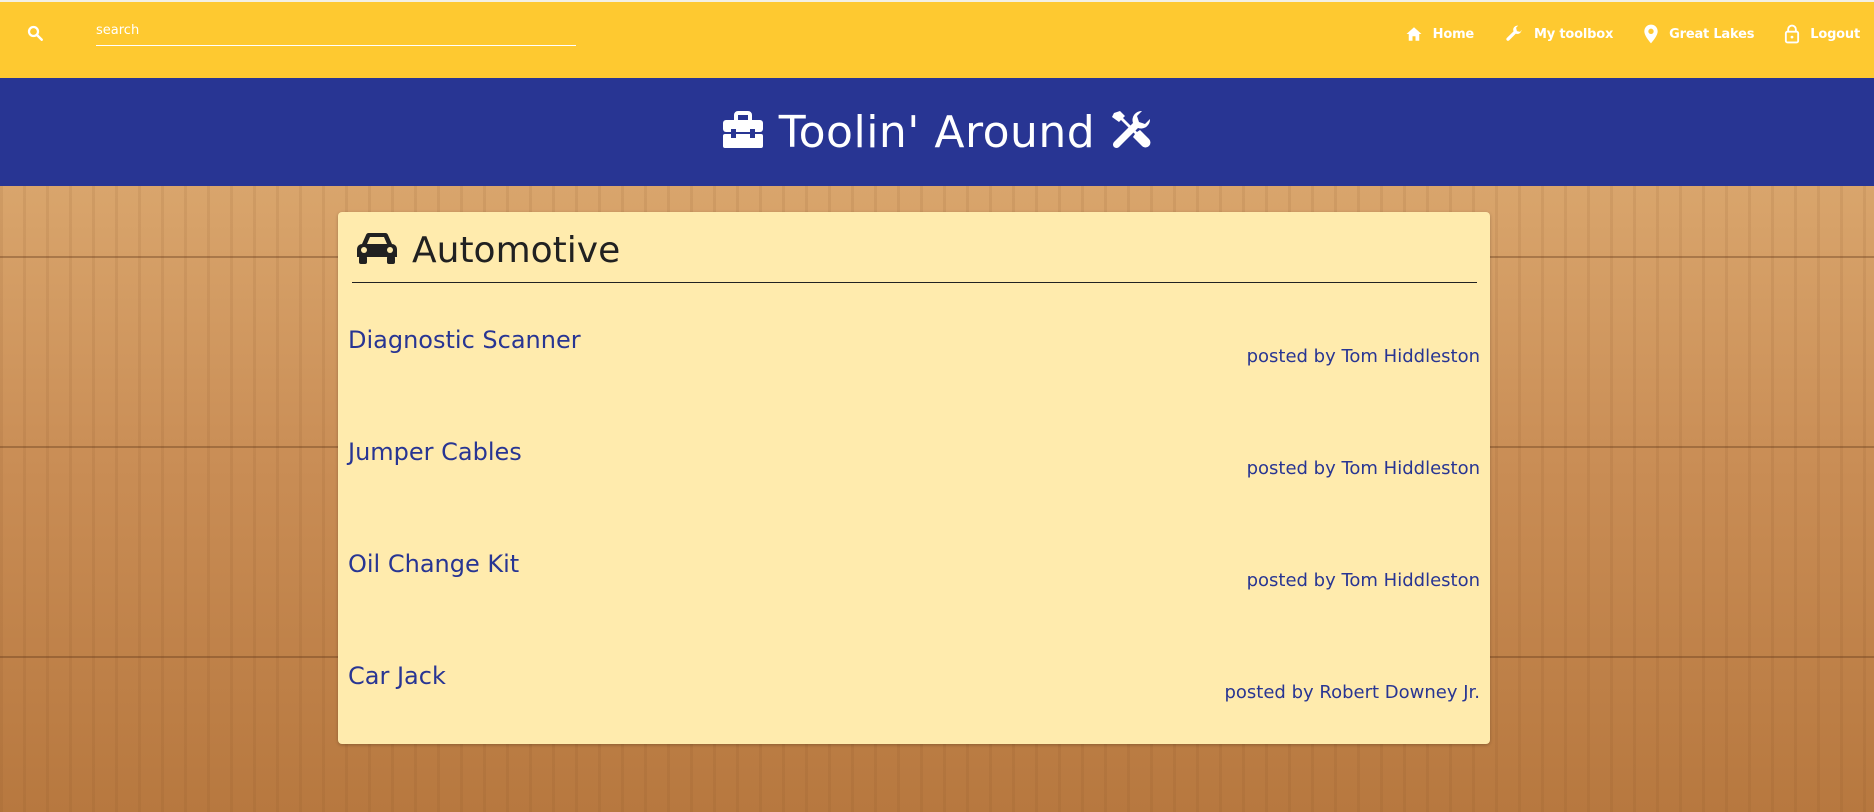  Describe the element at coordinates (1632, 34) in the screenshot. I see `nav-links: Home My toolbox Great Lakes Logout` at that location.